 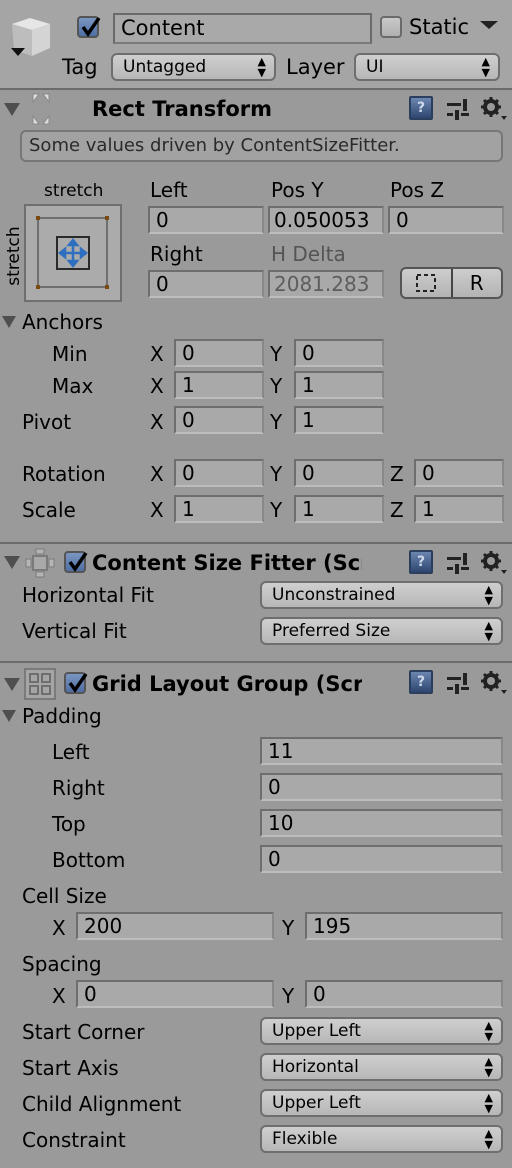 I want to click on right-input: 0, so click(x=206, y=284).